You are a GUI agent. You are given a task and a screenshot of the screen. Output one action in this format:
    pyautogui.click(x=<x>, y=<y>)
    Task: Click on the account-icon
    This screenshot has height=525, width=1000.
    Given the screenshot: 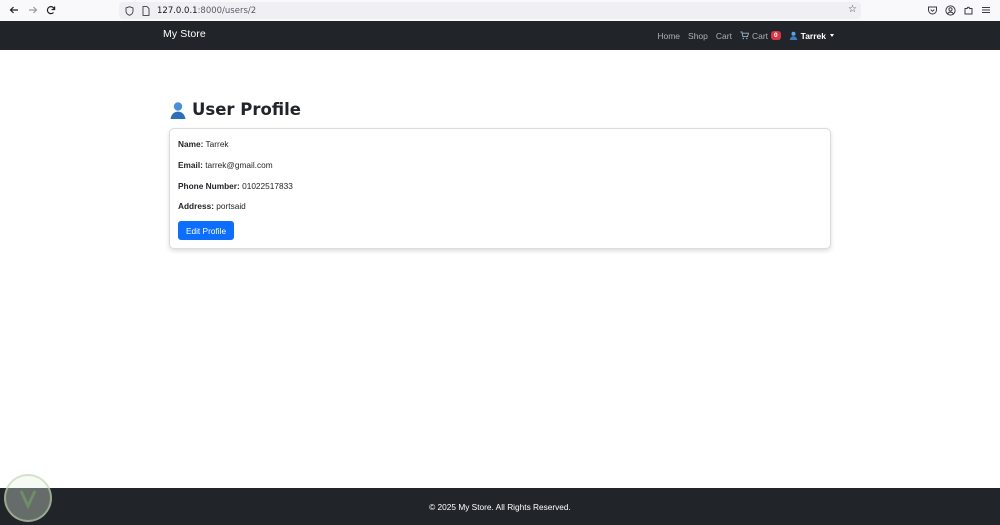 What is the action you would take?
    pyautogui.click(x=950, y=10)
    